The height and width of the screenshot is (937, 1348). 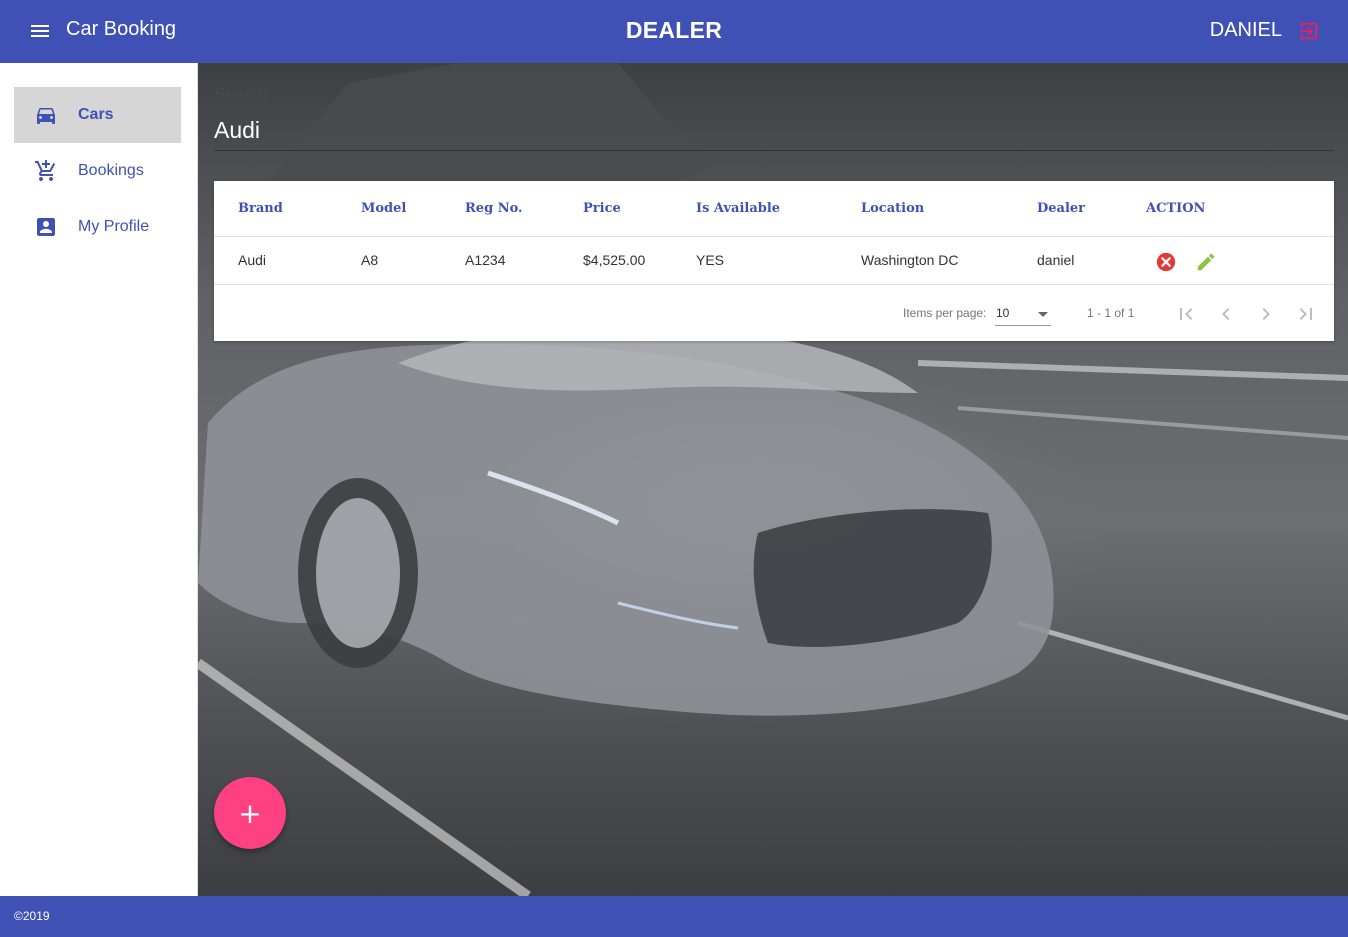 I want to click on car-icon, so click(x=46, y=115).